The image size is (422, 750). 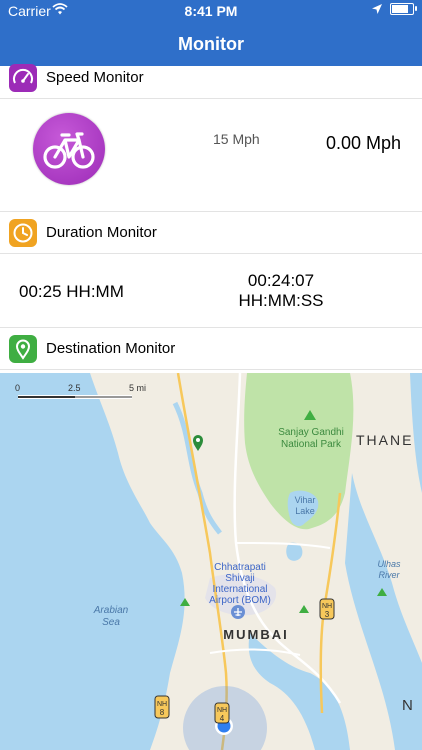 What do you see at coordinates (111, 610) in the screenshot?
I see `sea-label-1: Arabian` at bounding box center [111, 610].